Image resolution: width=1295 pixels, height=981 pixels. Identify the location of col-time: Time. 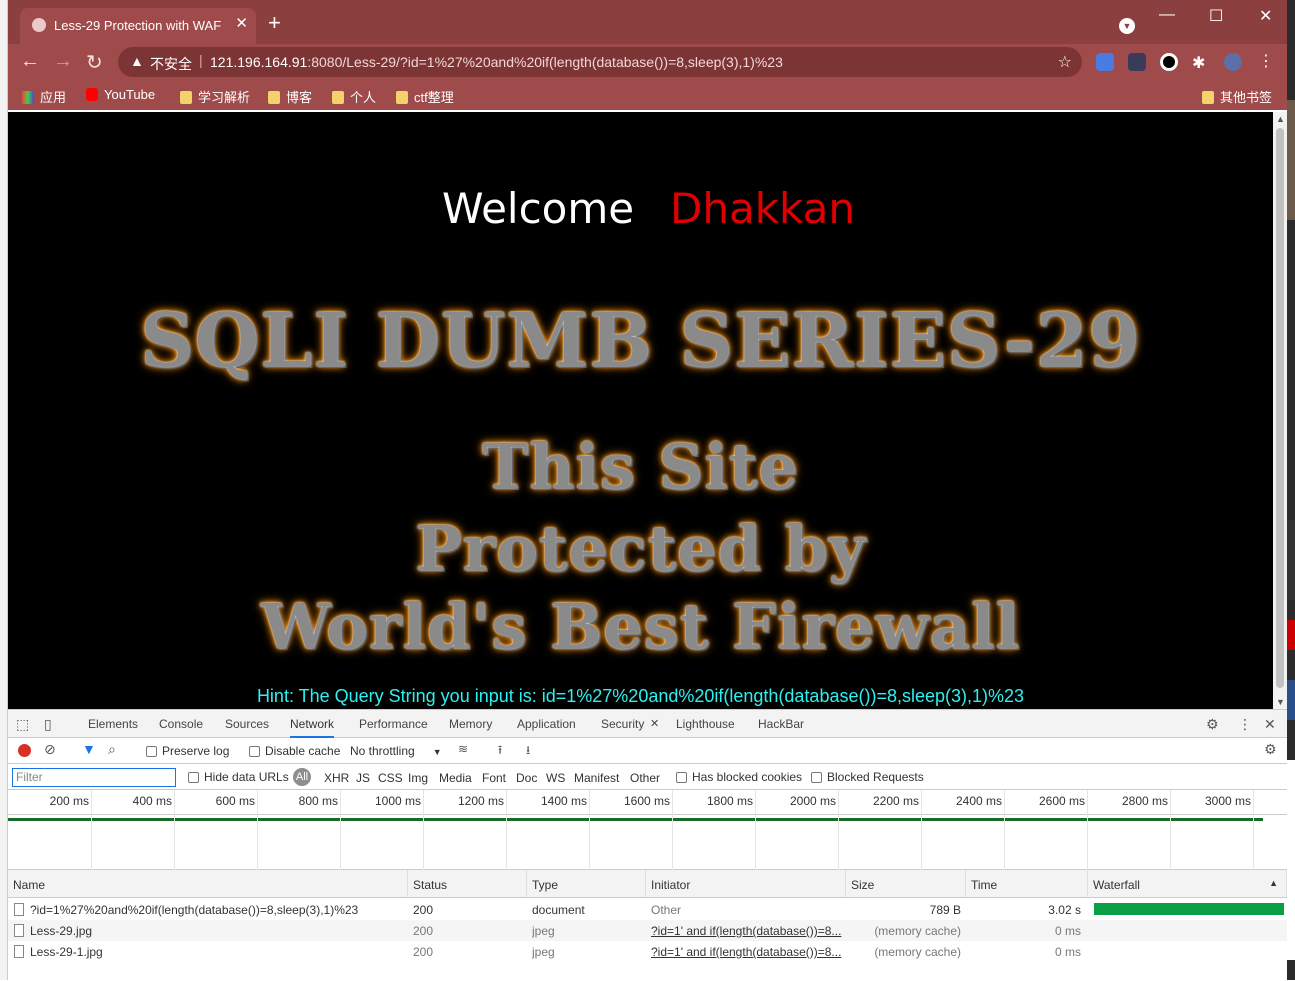
(1027, 884).